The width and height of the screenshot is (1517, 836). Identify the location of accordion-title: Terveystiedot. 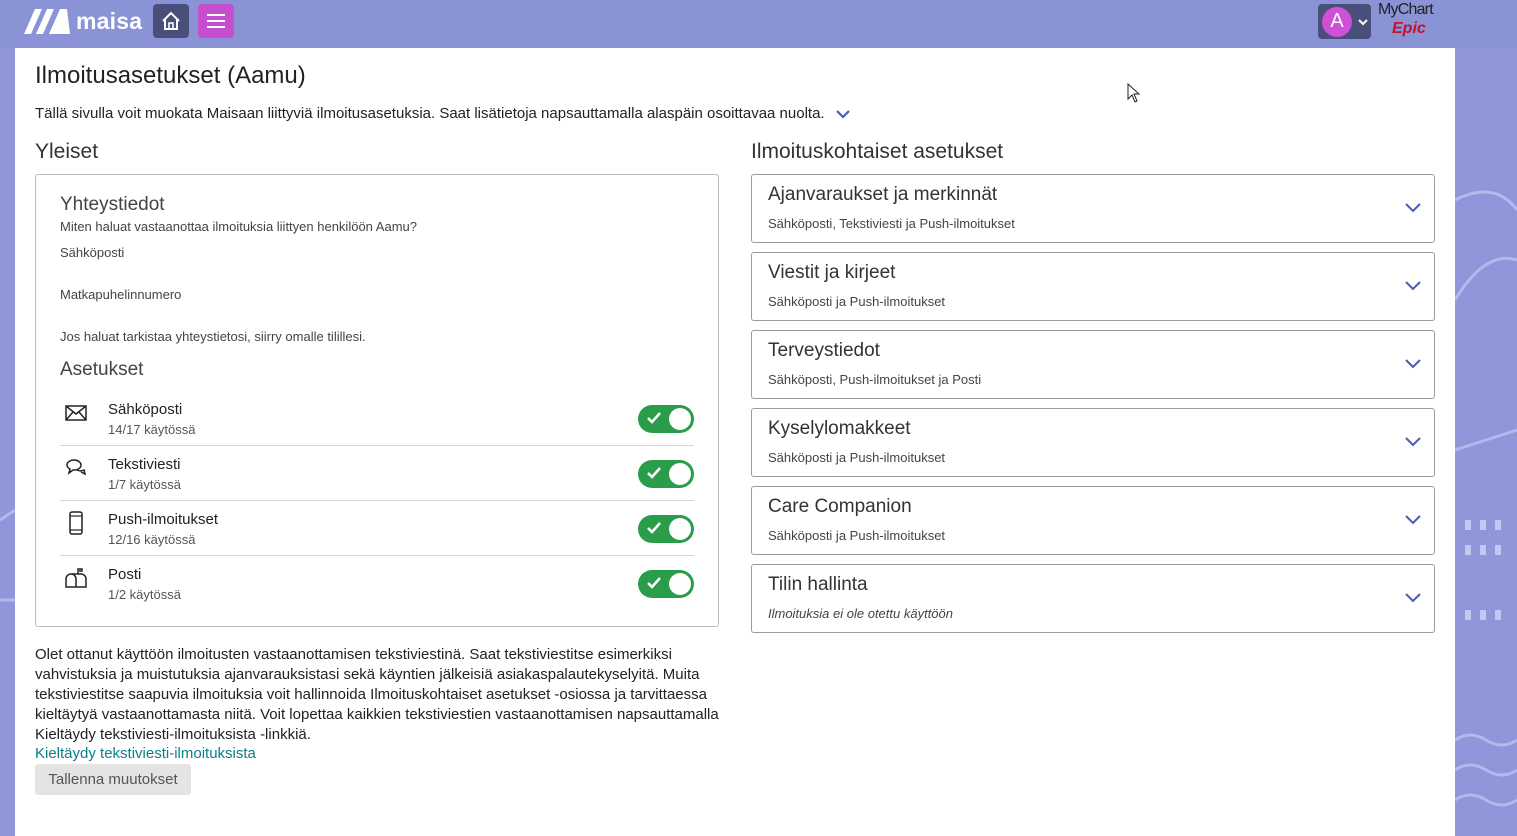
(824, 350).